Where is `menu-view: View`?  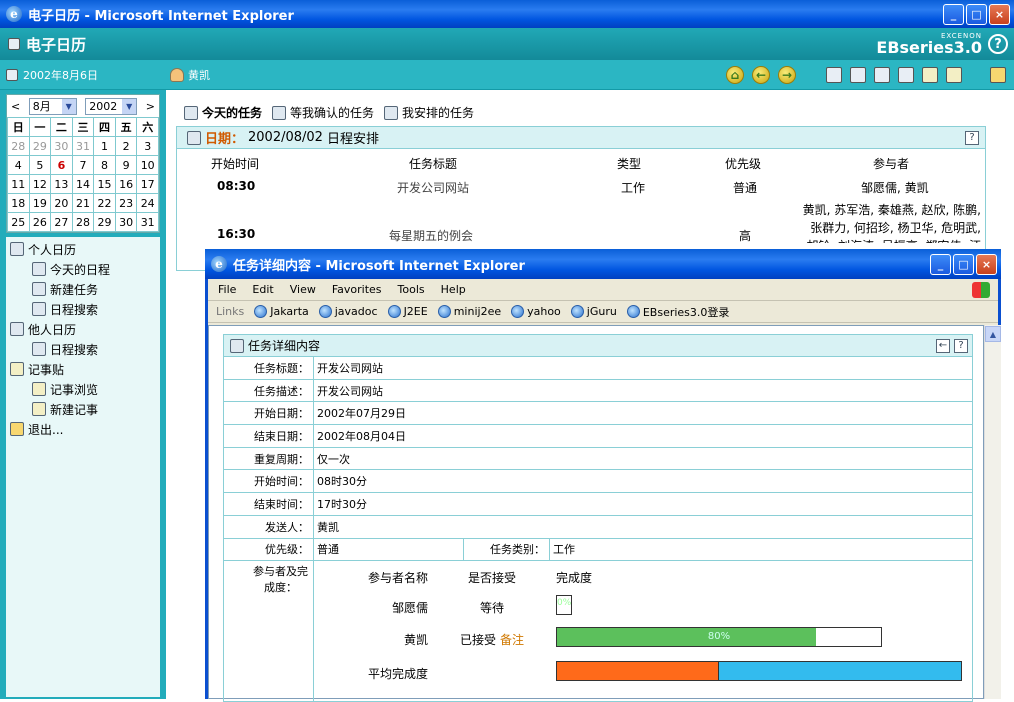 menu-view: View is located at coordinates (303, 289).